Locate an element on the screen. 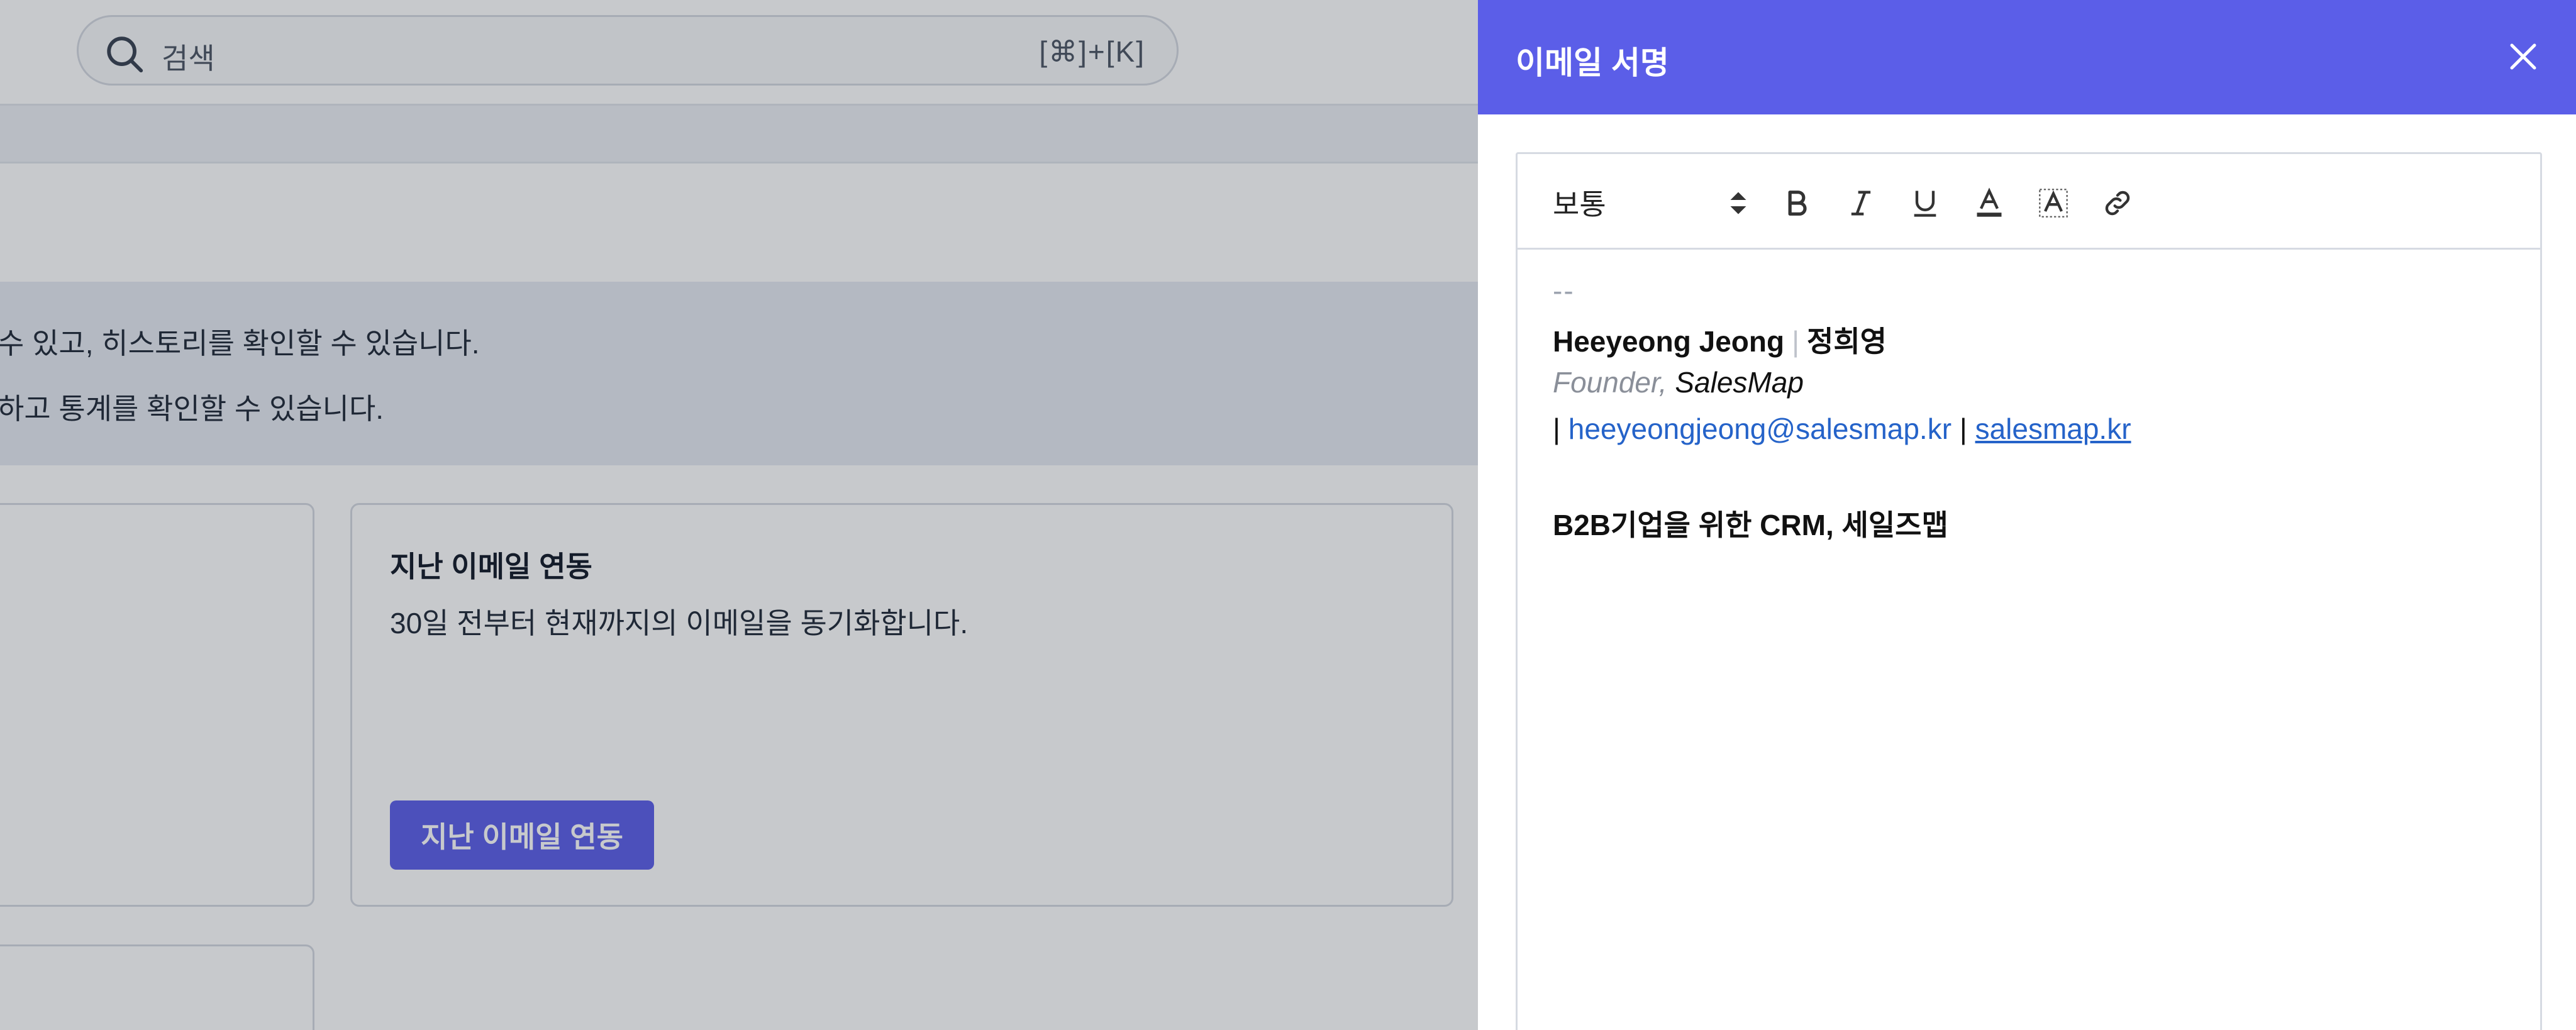 This screenshot has width=2576, height=1030. highlight-icon is located at coordinates (2053, 203).